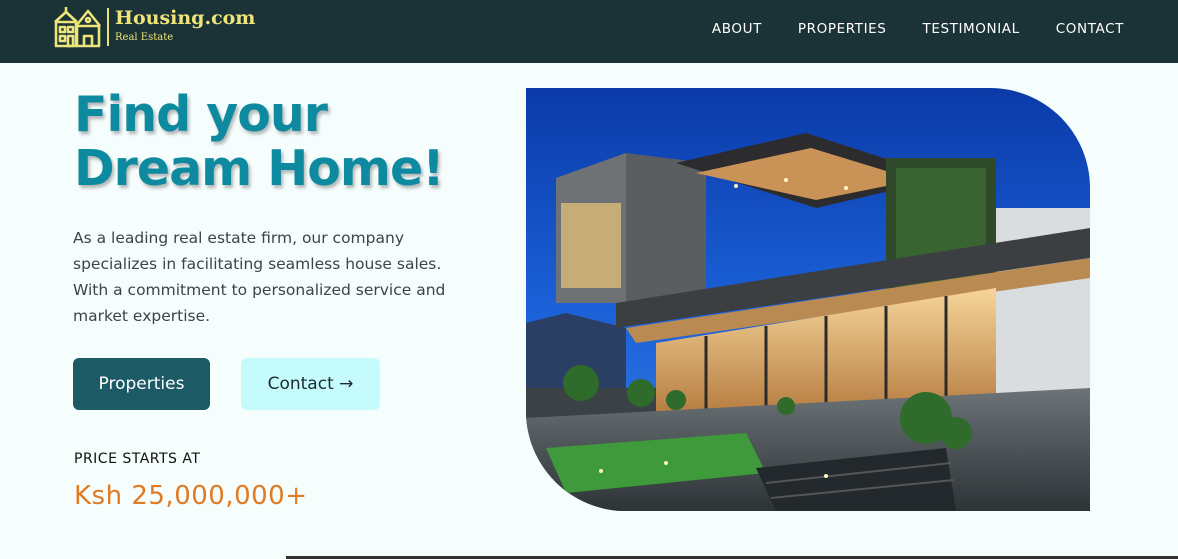 The height and width of the screenshot is (559, 1178). What do you see at coordinates (144, 37) in the screenshot?
I see `brand-tagline: Real Estate` at bounding box center [144, 37].